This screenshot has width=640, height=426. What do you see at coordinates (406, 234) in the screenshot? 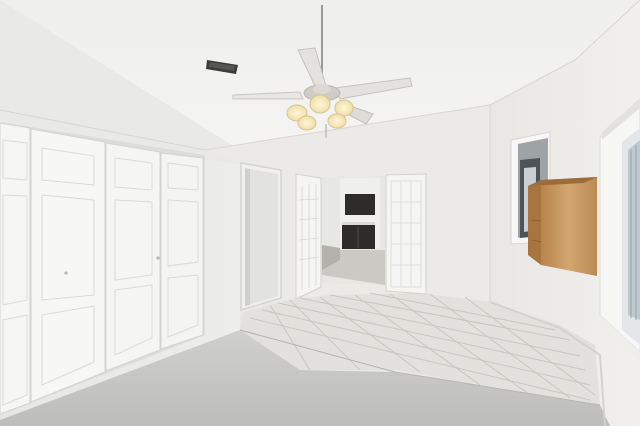
I see `french-door-right` at bounding box center [406, 234].